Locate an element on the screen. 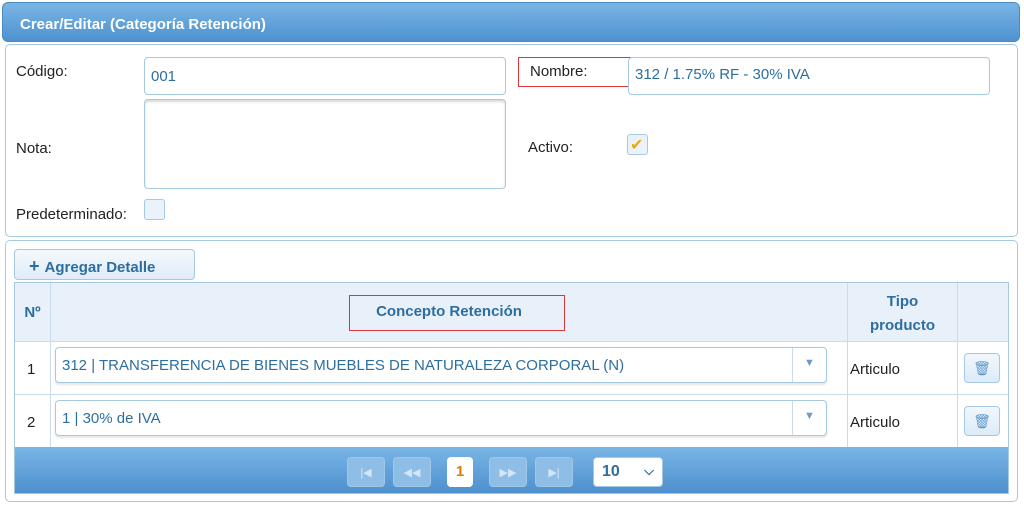  plus-icon: + is located at coordinates (34, 266).